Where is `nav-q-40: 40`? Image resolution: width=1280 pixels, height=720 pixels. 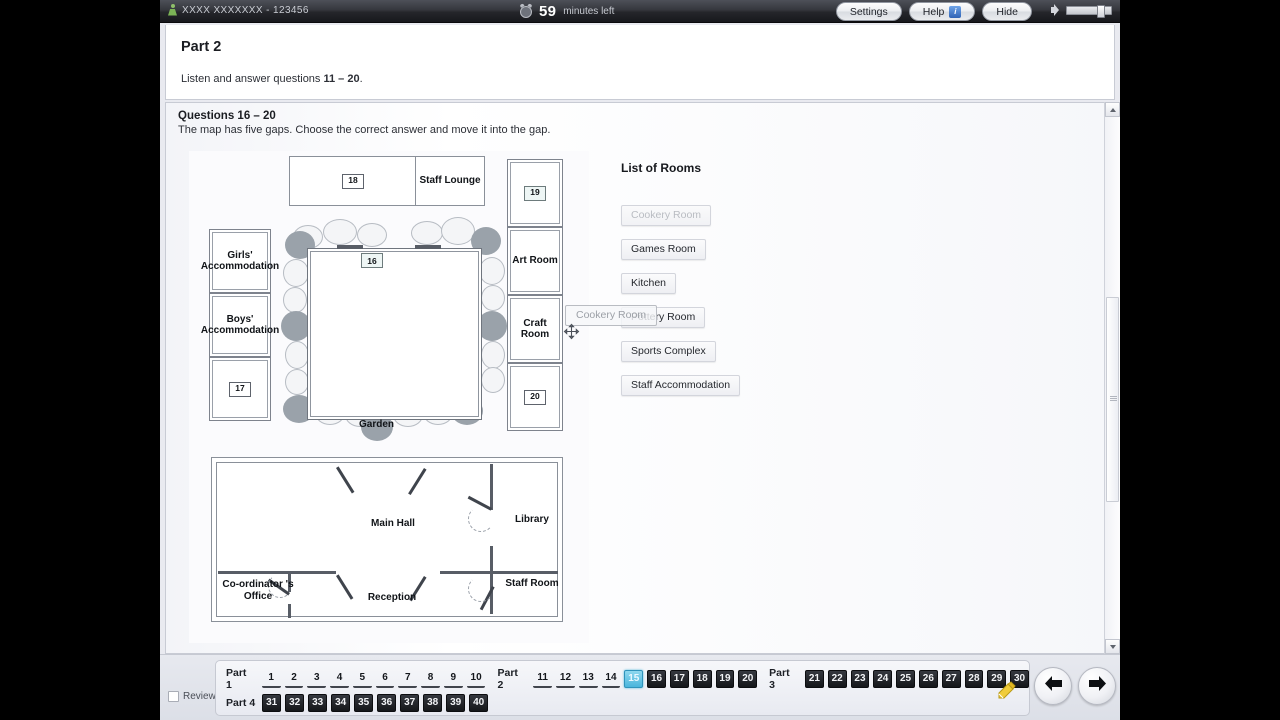 nav-q-40: 40 is located at coordinates (479, 703).